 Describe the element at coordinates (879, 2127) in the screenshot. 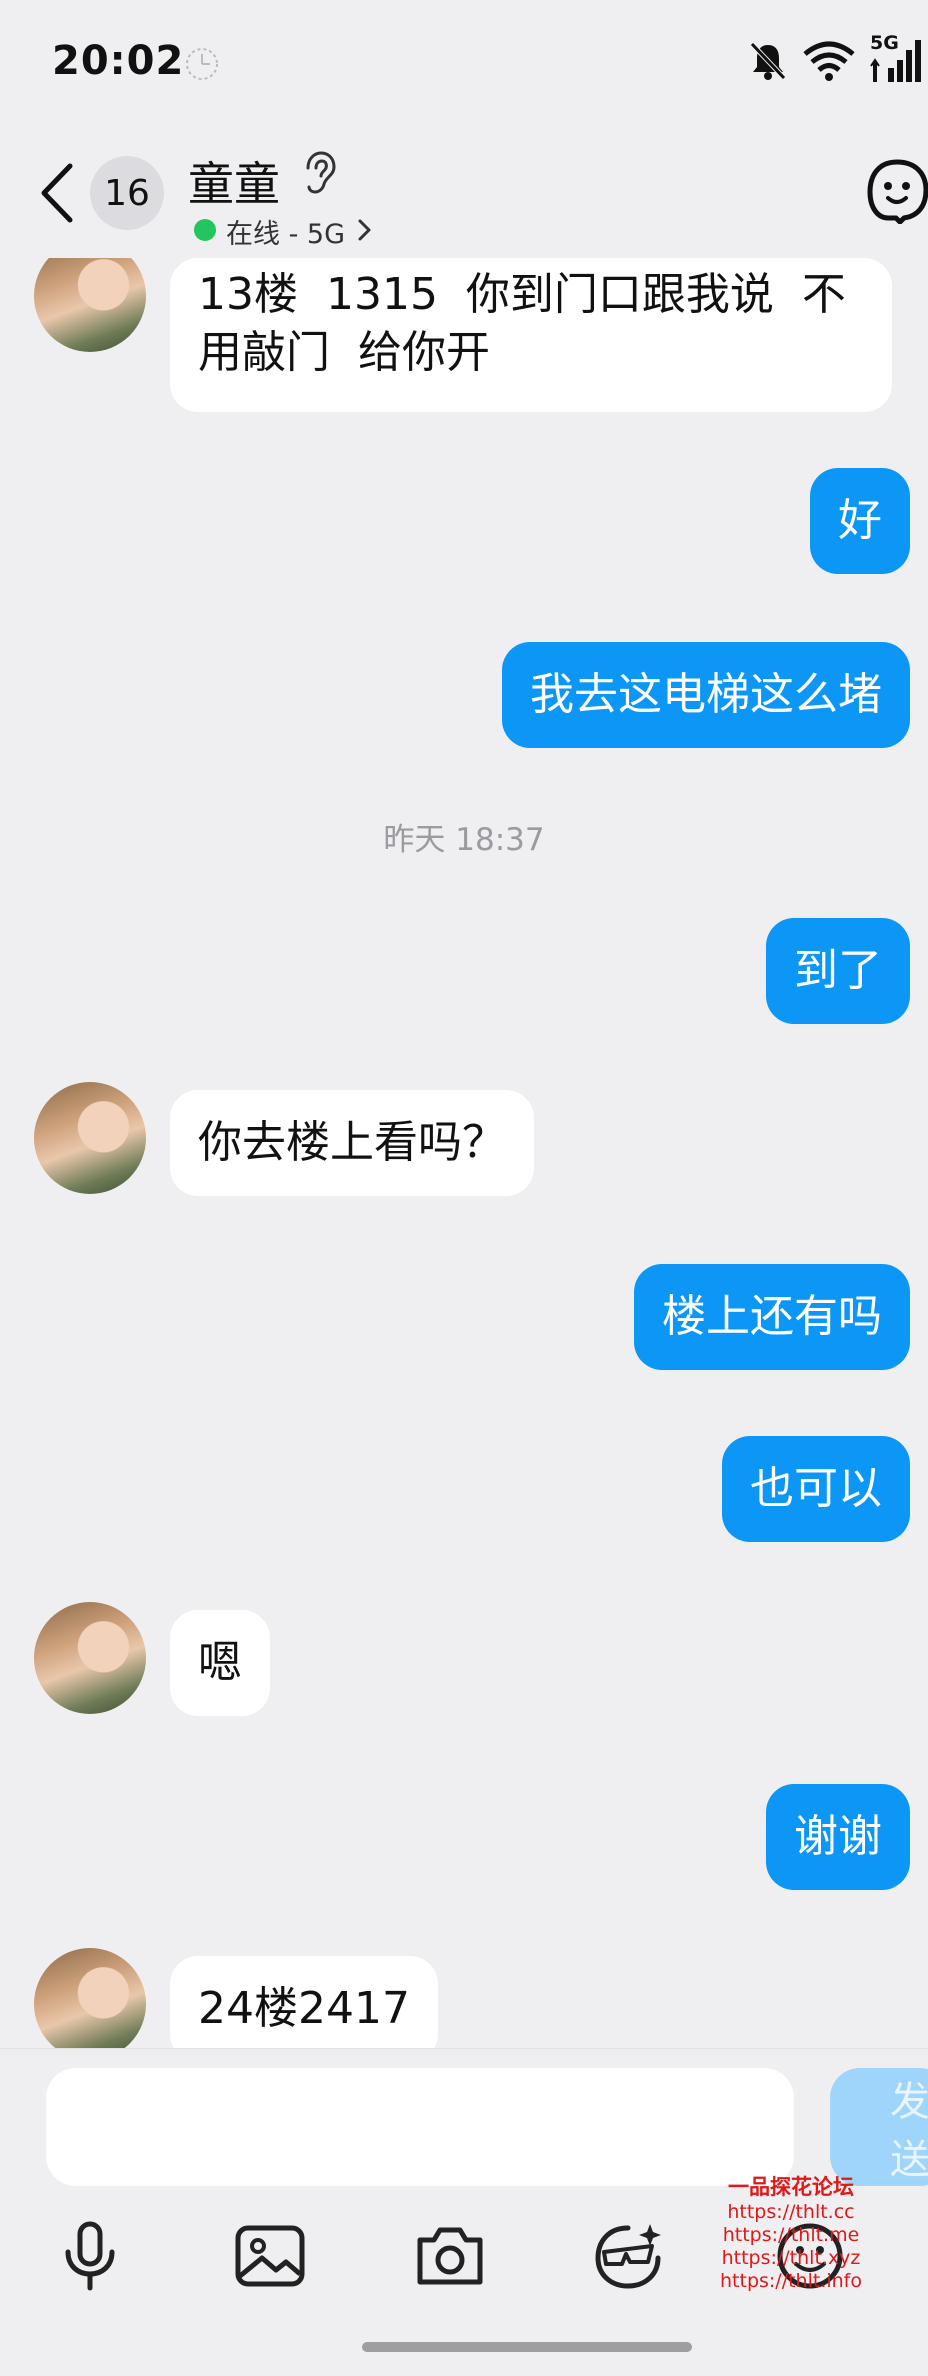

I see `send-button: 发送` at that location.